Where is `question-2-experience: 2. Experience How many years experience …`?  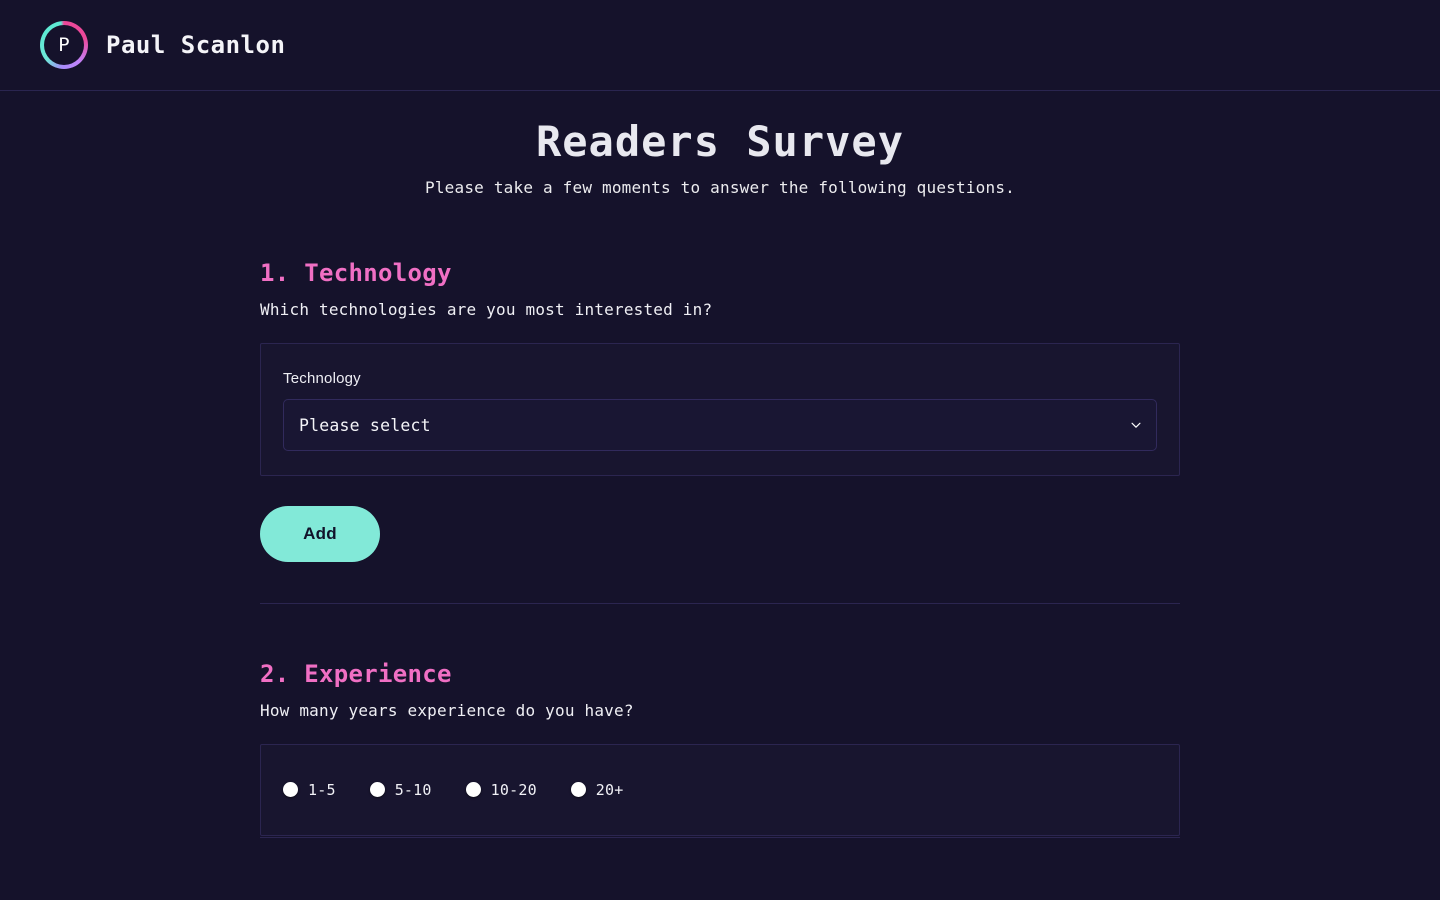 question-2-experience: 2. Experience How many years experience … is located at coordinates (720, 748).